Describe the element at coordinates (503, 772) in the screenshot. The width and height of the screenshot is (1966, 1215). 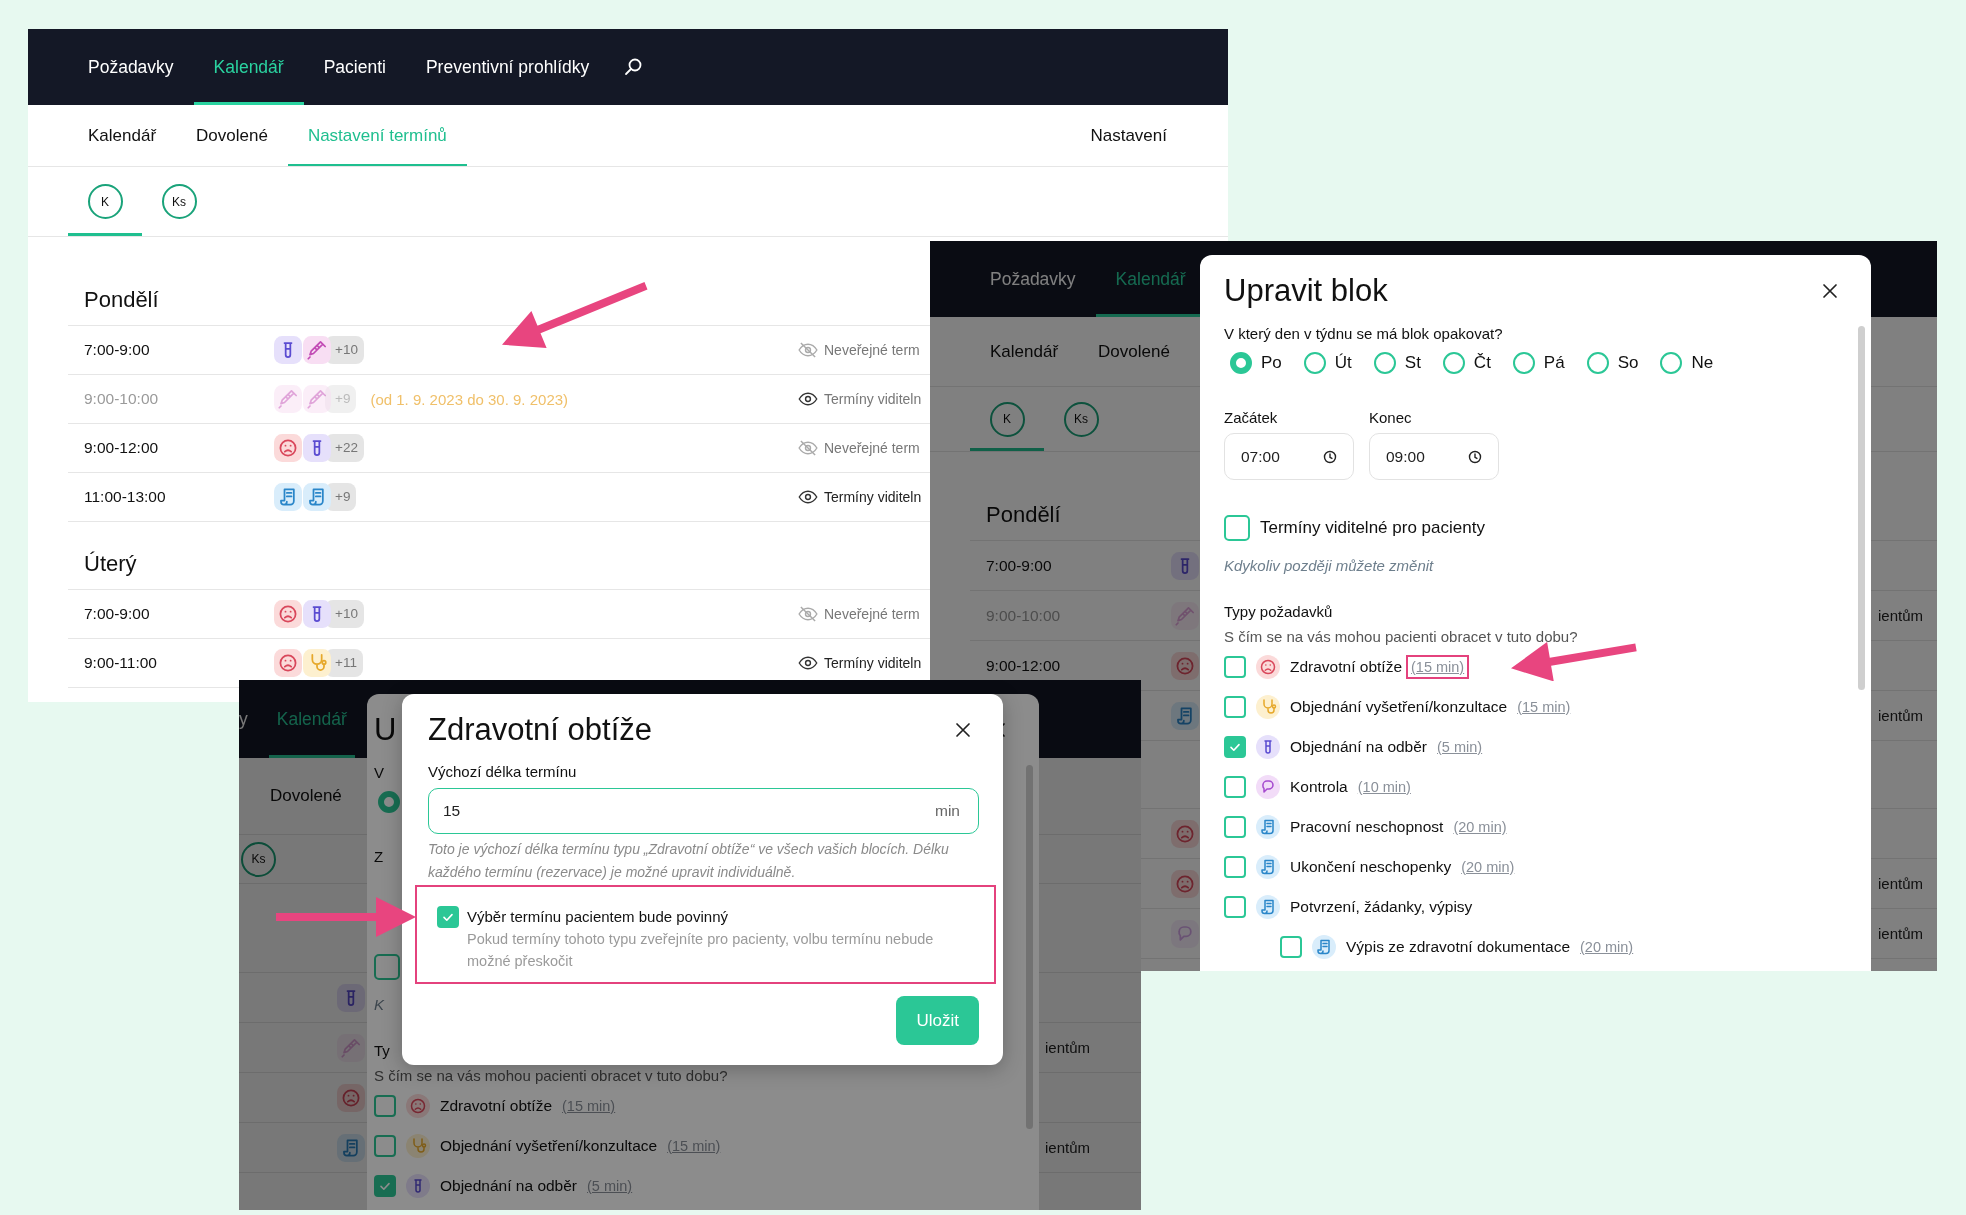
I see `field-label: Výchozí délka termínu` at that location.